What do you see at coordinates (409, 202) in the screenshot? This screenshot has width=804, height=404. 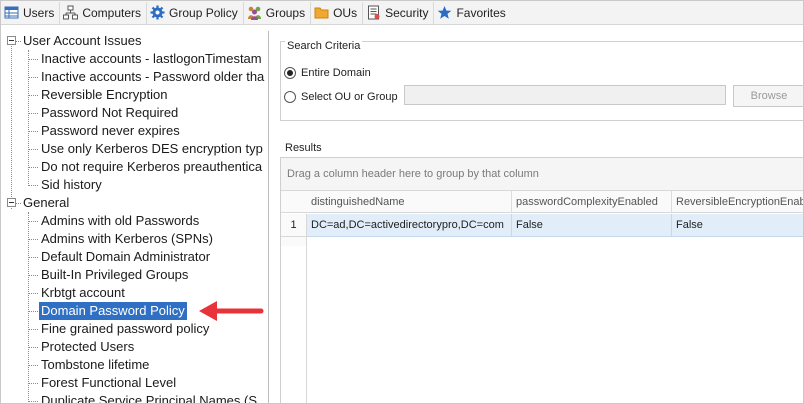 I see `column-header-distinguishedname: distinguishedName` at bounding box center [409, 202].